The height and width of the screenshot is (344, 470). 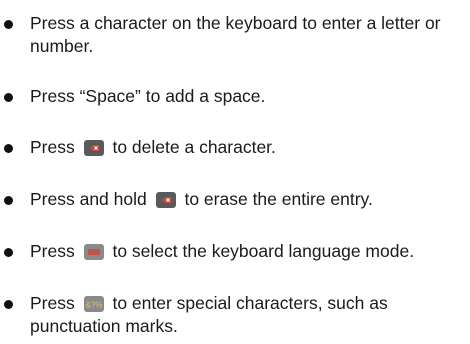 What do you see at coordinates (91, 199) in the screenshot?
I see `item-text-pre: Press and hold` at bounding box center [91, 199].